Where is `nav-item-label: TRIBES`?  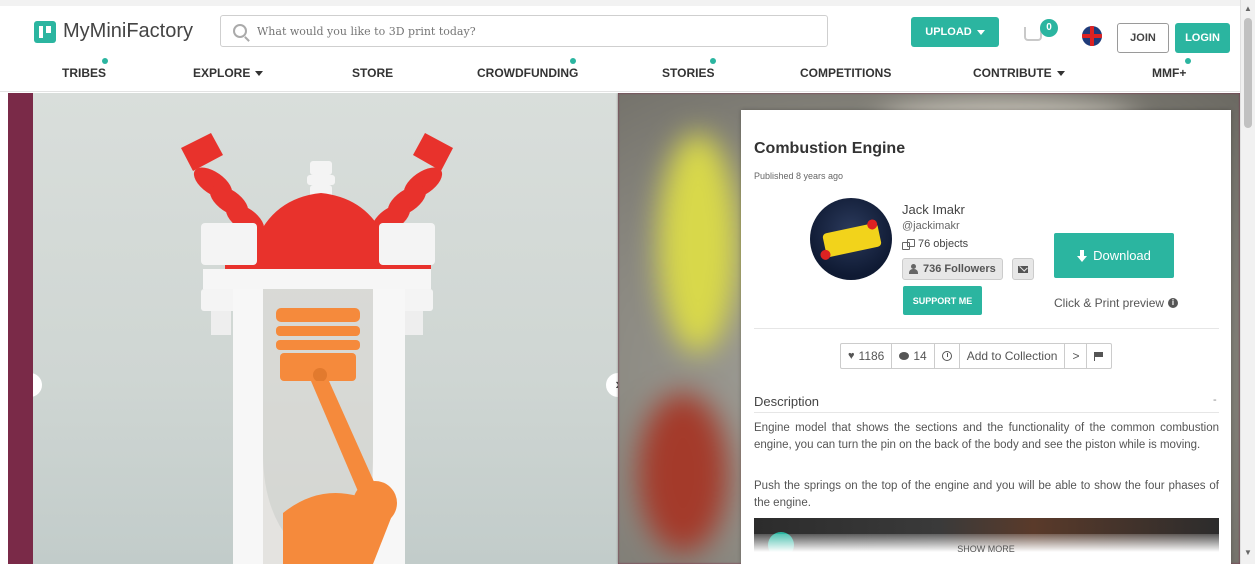 nav-item-label: TRIBES is located at coordinates (84, 73).